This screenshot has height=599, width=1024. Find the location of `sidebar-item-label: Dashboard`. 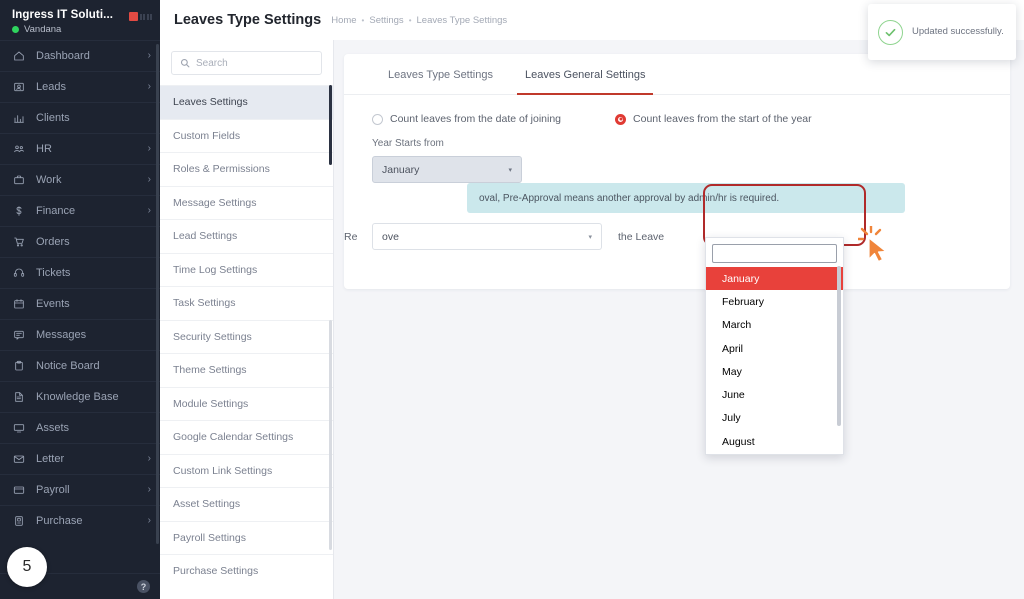

sidebar-item-label: Dashboard is located at coordinates (63, 56).